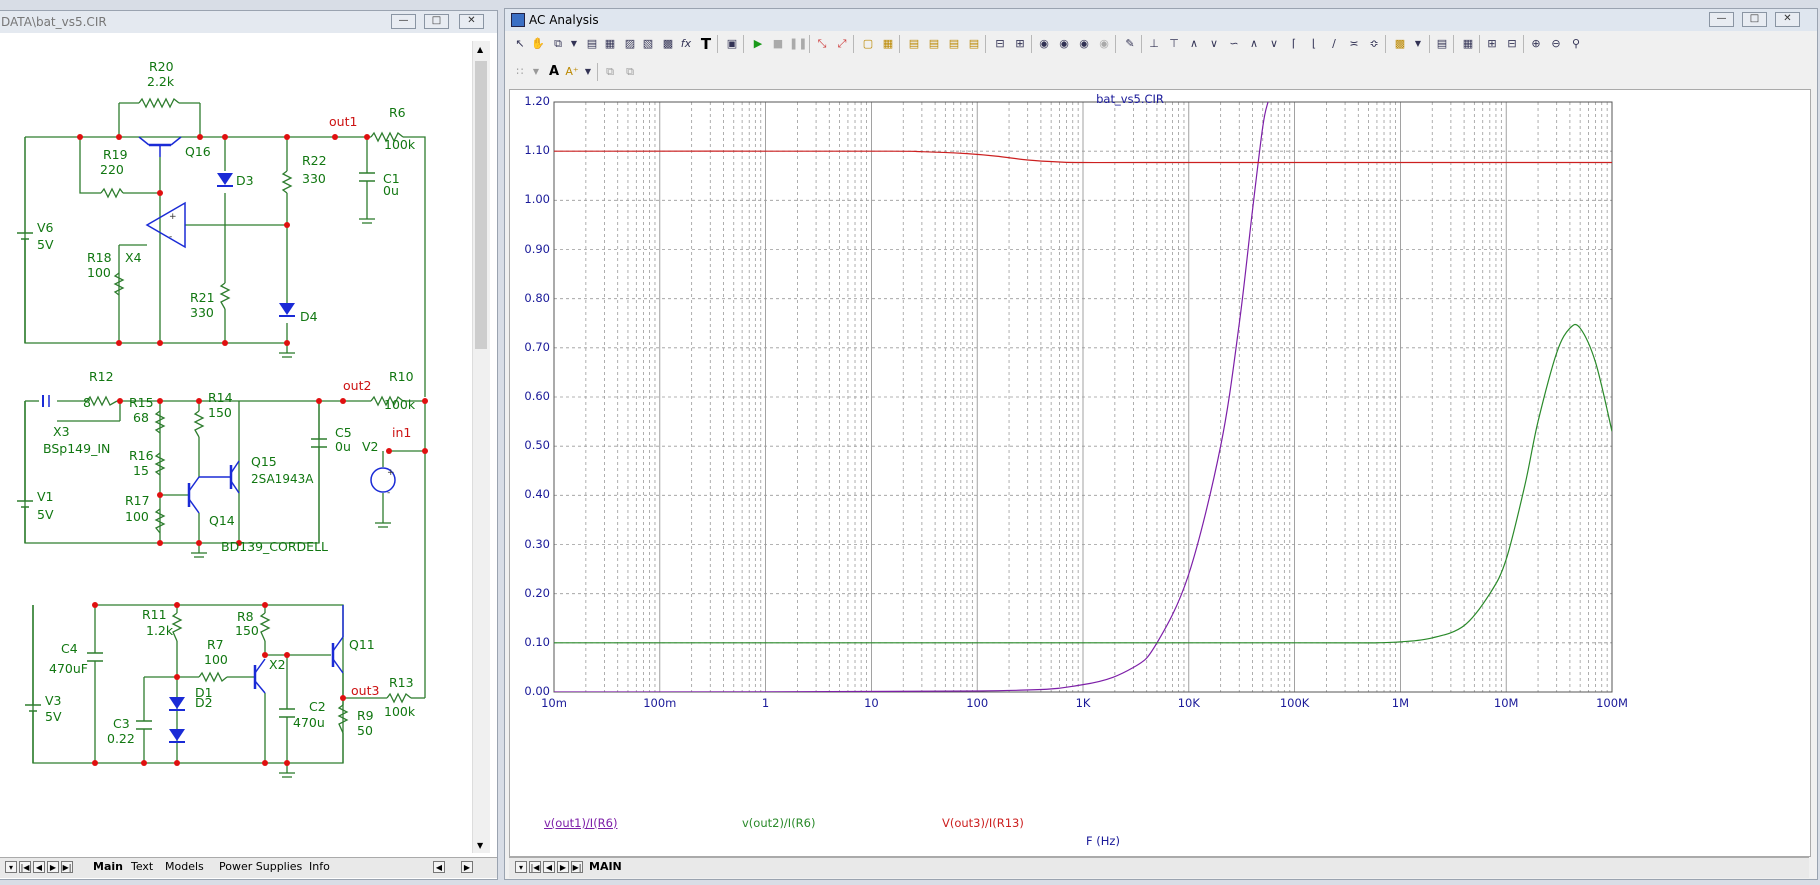 The height and width of the screenshot is (885, 1820). I want to click on ac-tab-scroll-menu-icon: ▾, so click(521, 867).